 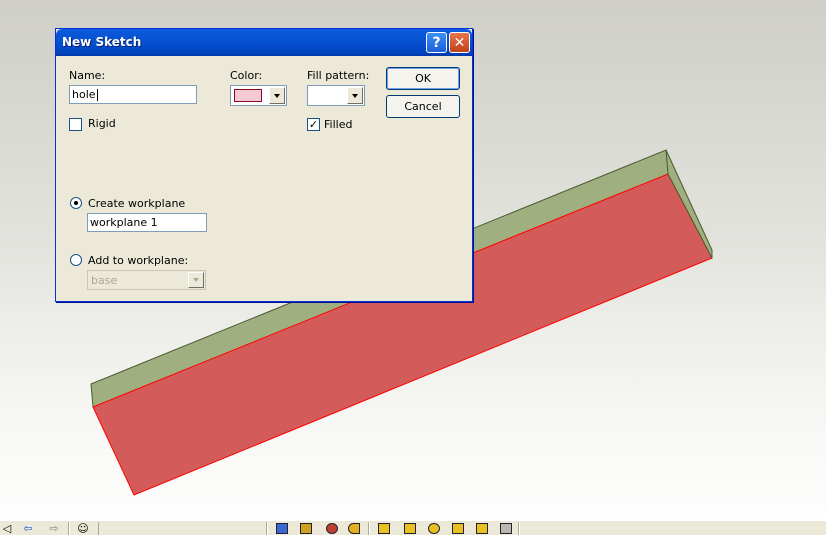 I want to click on rigid-label: Rigid, so click(x=102, y=123).